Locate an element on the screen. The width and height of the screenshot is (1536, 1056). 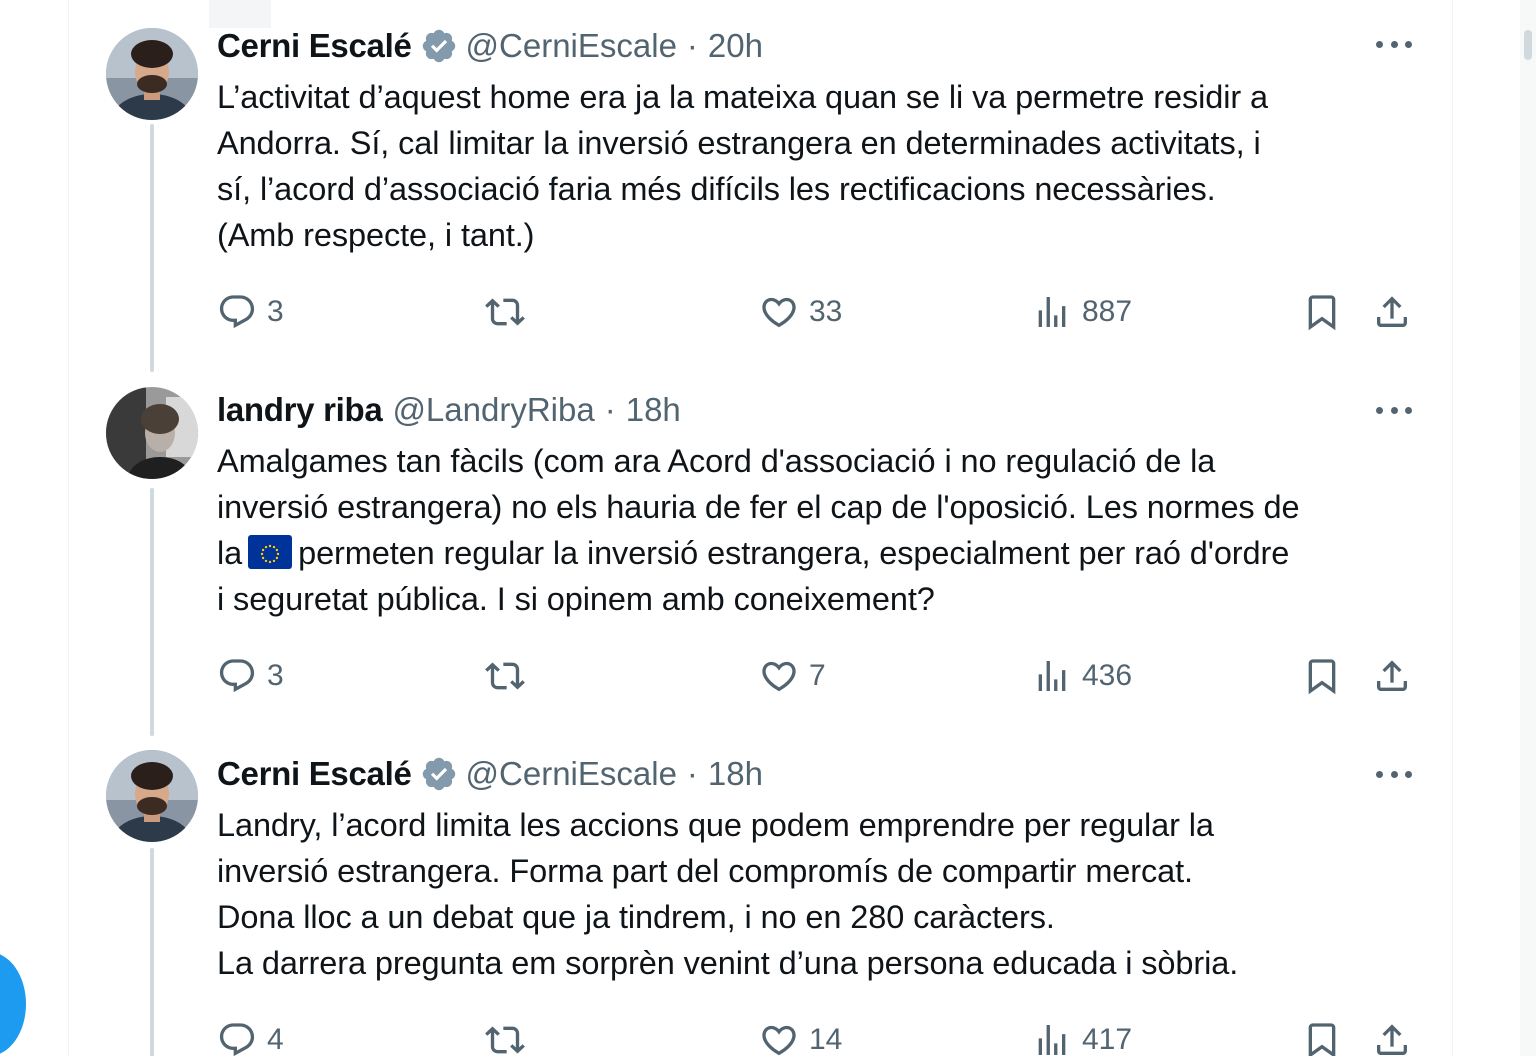
tweet-header: landry riba @LandryRiba · 18h is located at coordinates (449, 410).